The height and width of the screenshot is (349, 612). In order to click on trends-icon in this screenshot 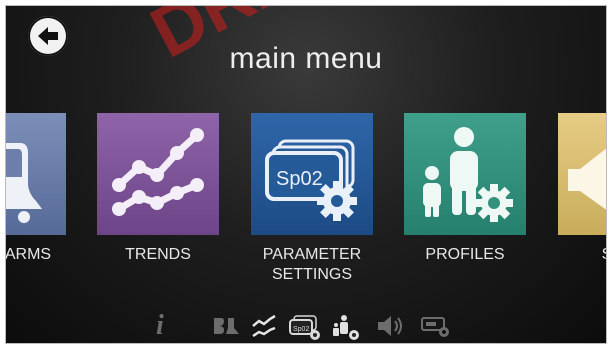, I will do `click(264, 327)`.